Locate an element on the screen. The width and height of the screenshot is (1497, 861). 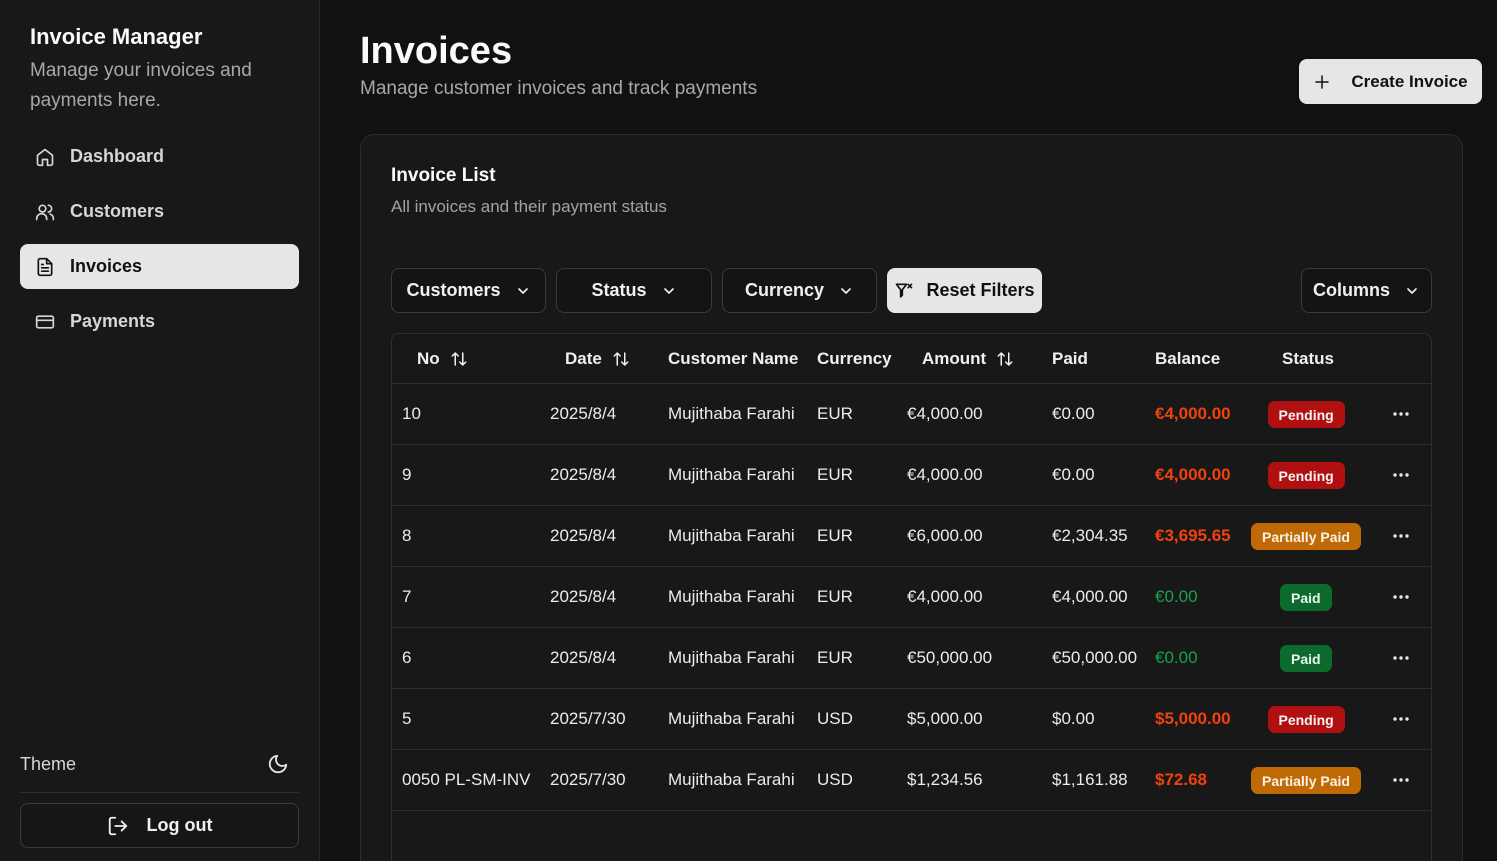
cell-amount: $5,000.00 is located at coordinates (945, 718).